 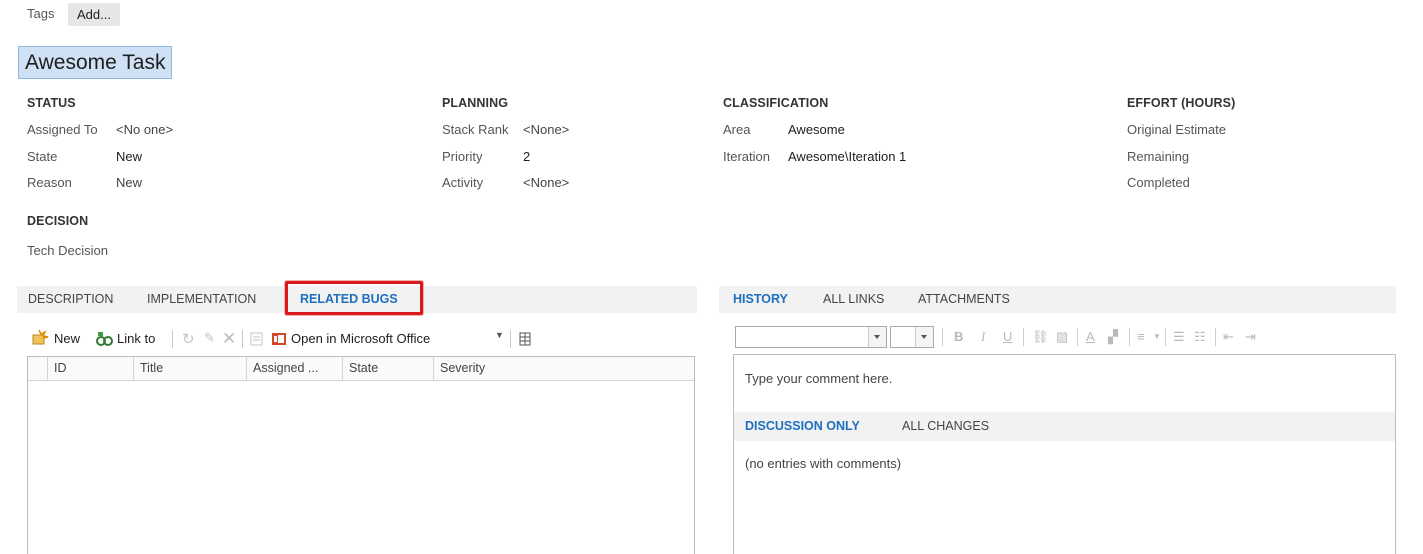 I want to click on font-size-select, so click(x=912, y=337).